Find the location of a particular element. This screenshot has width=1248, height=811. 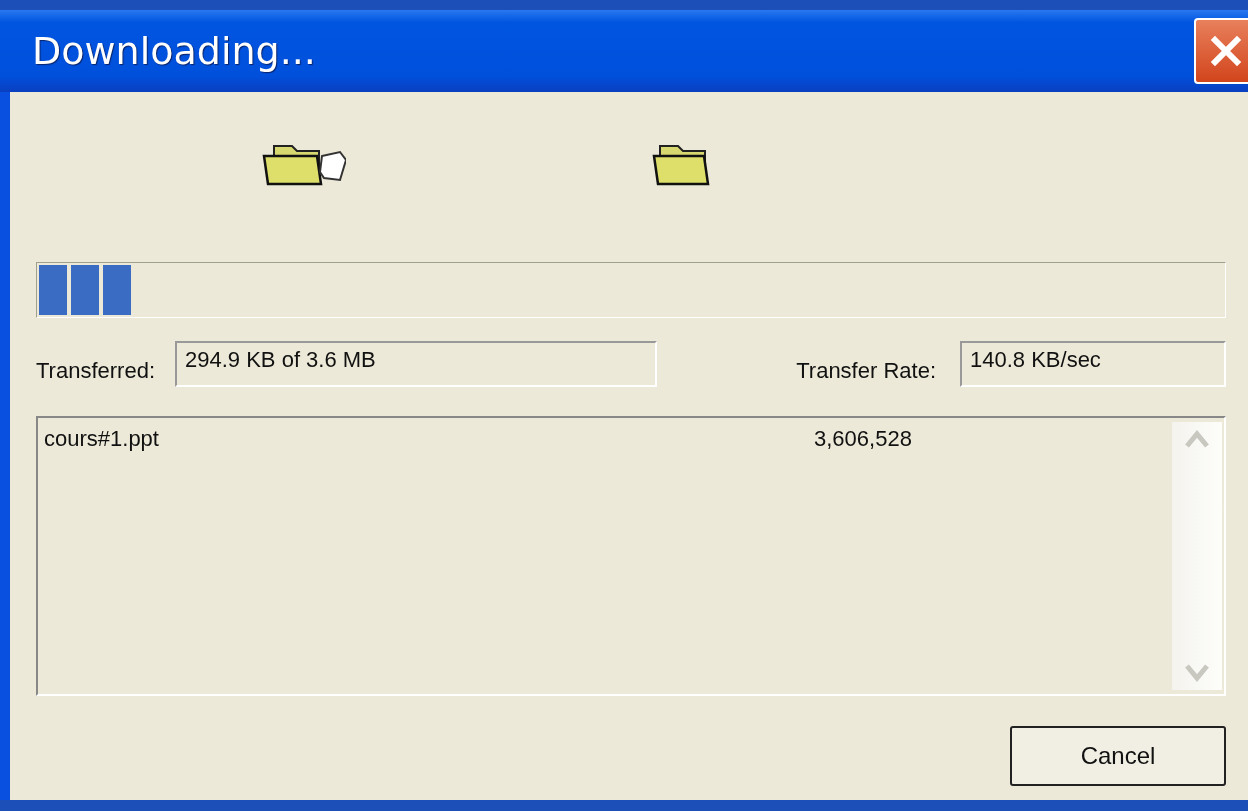

transferred-label: Transferred: is located at coordinates (95, 371).